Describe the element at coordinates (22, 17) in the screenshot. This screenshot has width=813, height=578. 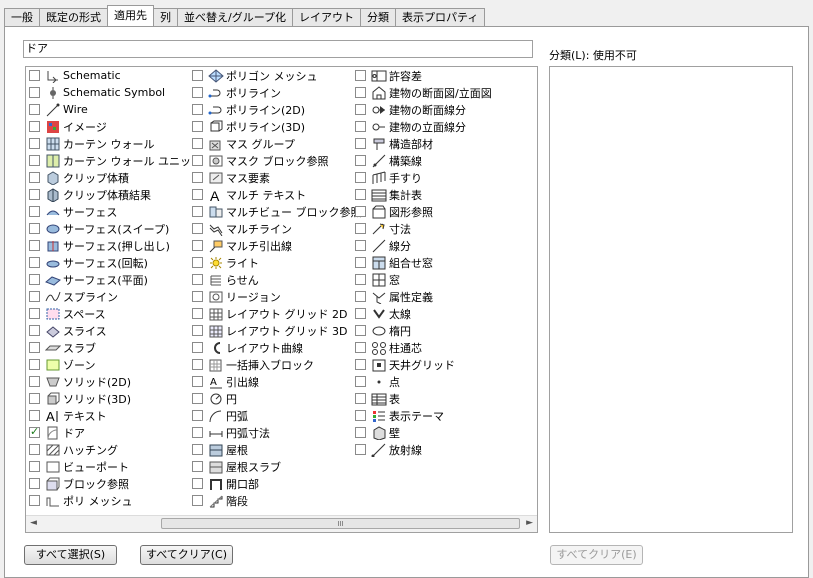
I see `tab-0: 一般` at that location.